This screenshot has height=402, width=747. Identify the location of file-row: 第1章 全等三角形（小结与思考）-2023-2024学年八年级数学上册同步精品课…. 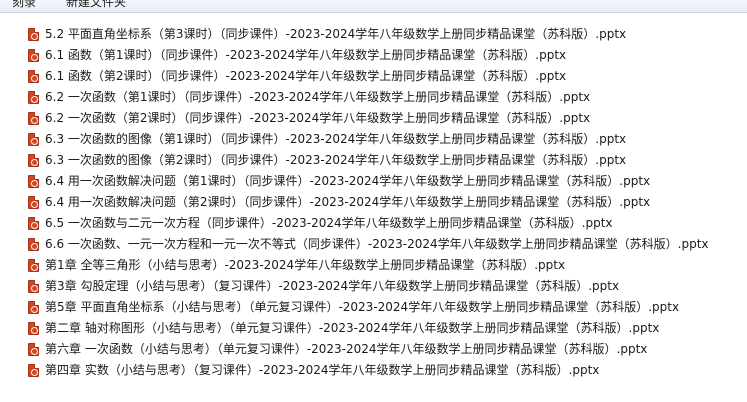
(373, 265).